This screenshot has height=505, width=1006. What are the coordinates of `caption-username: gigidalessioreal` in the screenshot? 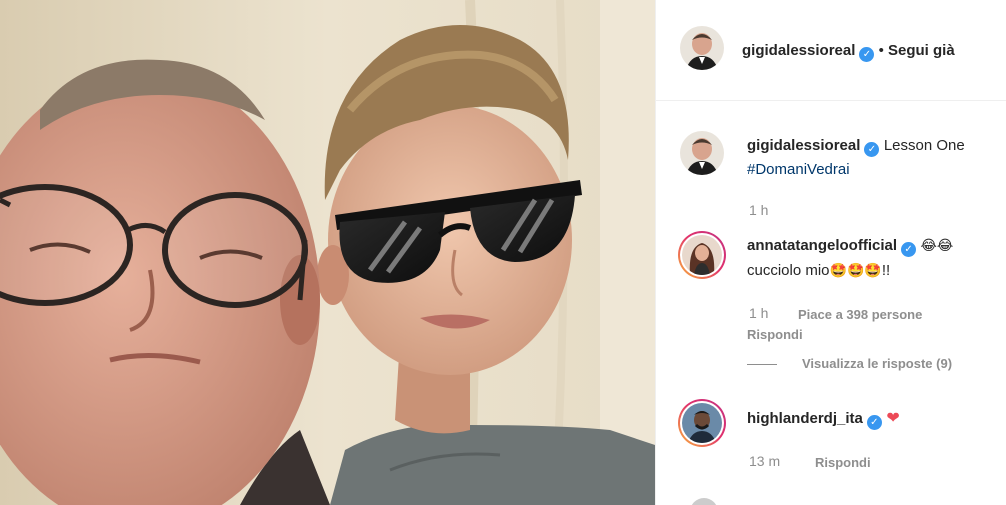 It's located at (803, 145).